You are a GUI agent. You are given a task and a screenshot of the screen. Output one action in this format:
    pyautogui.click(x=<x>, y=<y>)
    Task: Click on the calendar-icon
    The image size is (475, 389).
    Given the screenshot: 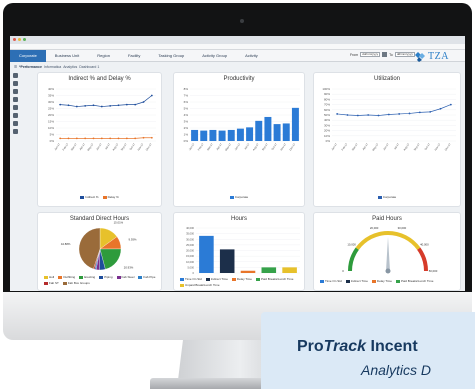 What is the action you would take?
    pyautogui.click(x=385, y=54)
    